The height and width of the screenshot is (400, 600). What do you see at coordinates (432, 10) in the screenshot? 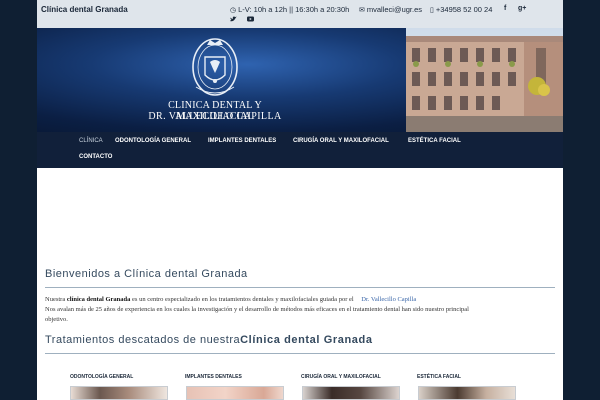
I see `phone-icon: ▯` at bounding box center [432, 10].